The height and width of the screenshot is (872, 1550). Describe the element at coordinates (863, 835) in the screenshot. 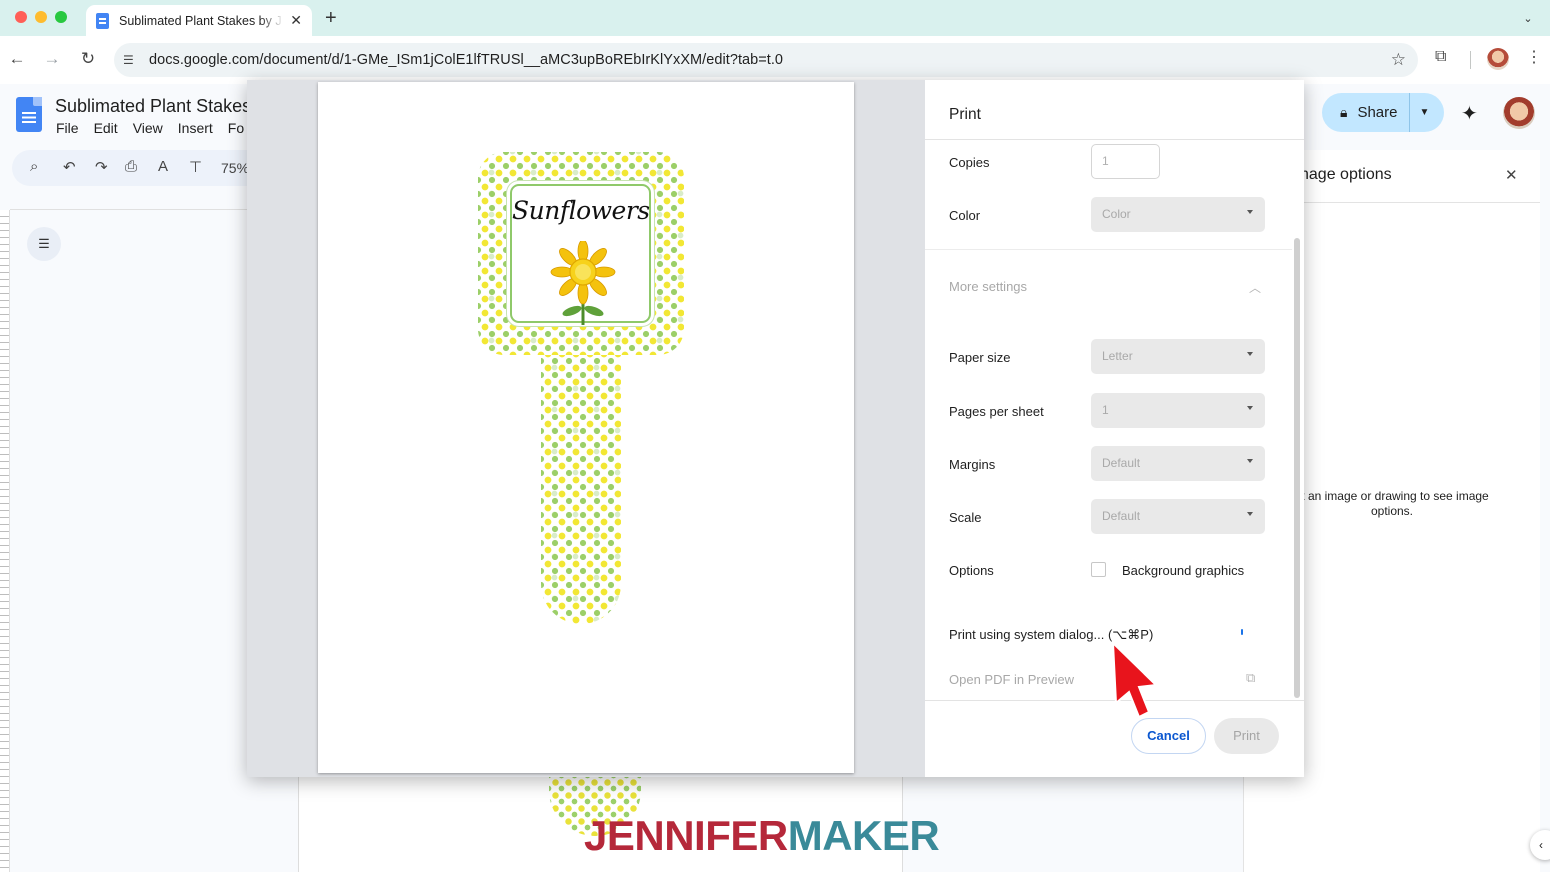

I see `watermark-part-2: MAKER` at that location.